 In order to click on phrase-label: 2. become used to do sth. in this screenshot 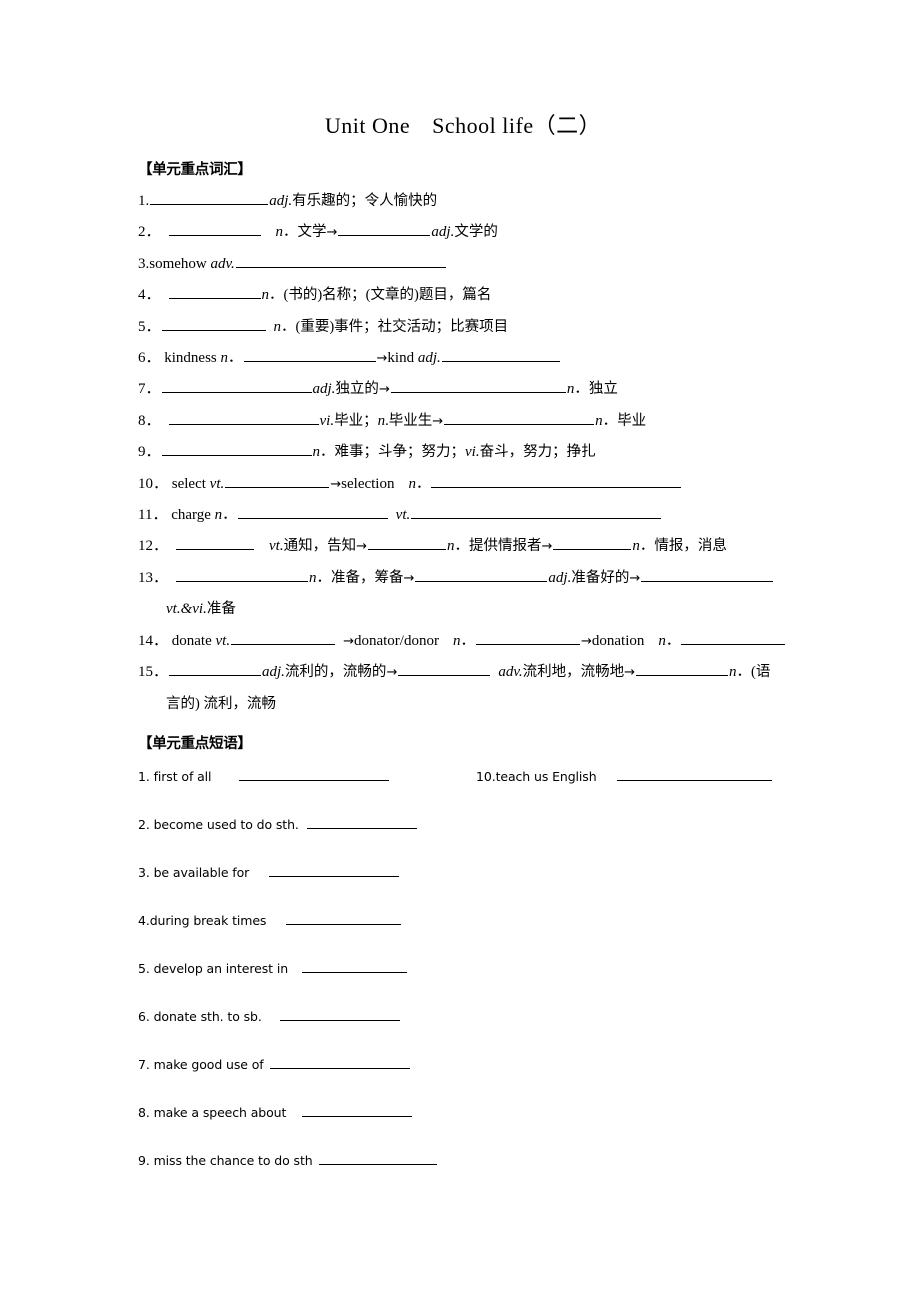, I will do `click(218, 824)`.